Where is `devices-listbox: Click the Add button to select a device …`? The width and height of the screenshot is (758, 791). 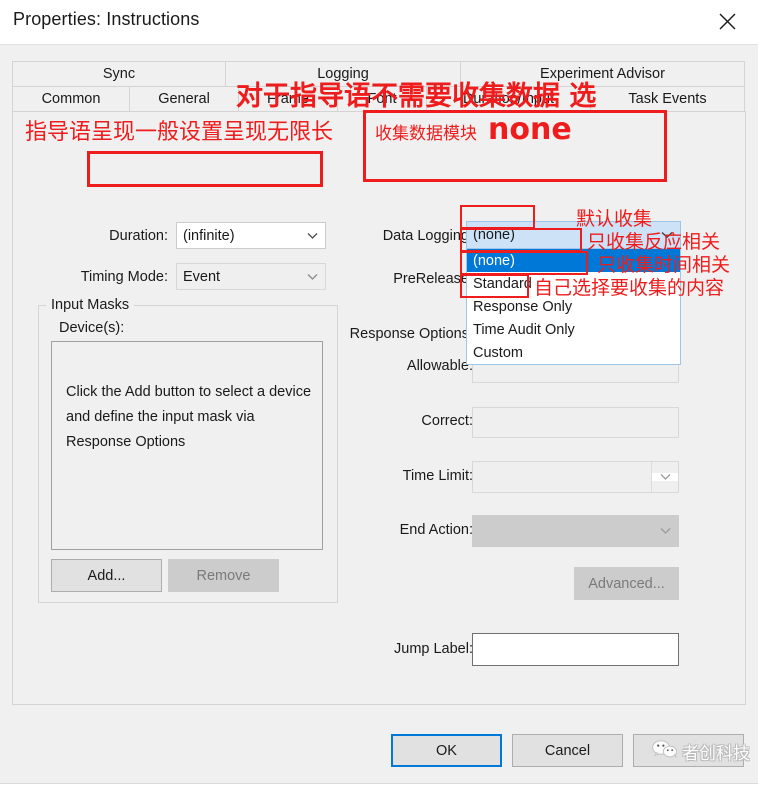 devices-listbox: Click the Add button to select a device … is located at coordinates (187, 445).